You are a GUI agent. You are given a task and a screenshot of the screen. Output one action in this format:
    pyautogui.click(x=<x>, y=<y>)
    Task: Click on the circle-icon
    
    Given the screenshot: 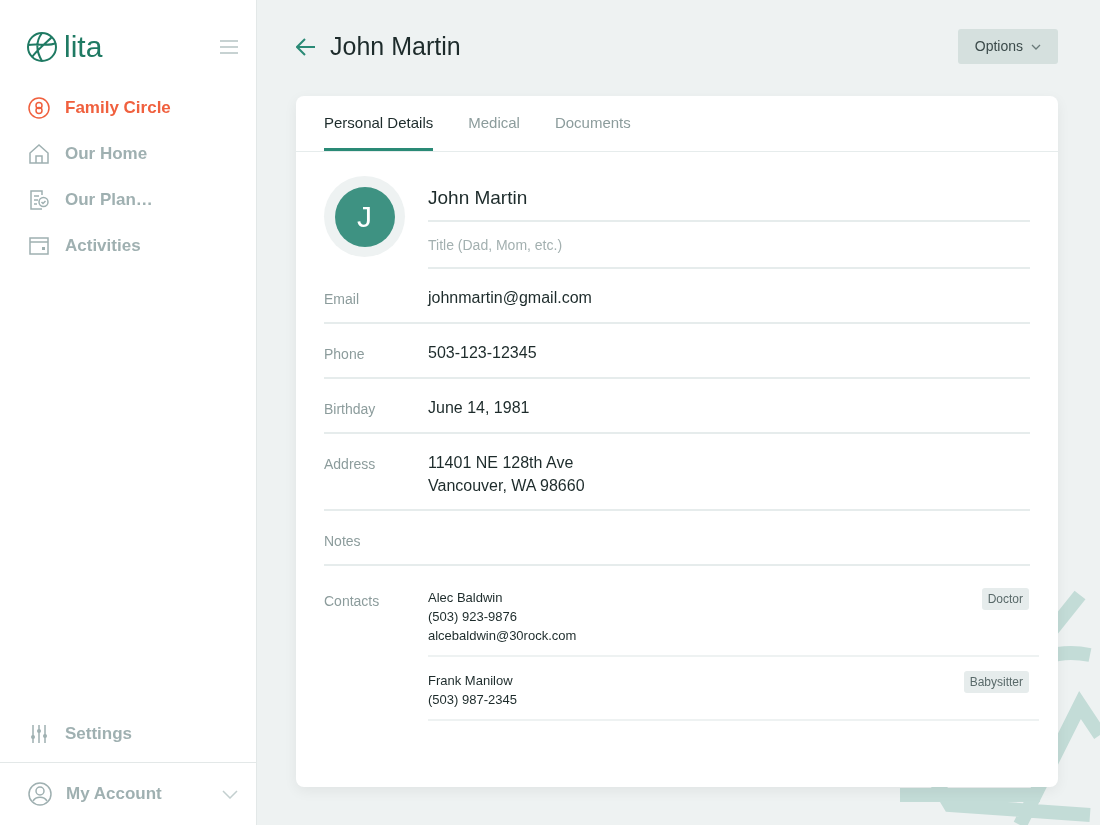 What is the action you would take?
    pyautogui.click(x=39, y=108)
    